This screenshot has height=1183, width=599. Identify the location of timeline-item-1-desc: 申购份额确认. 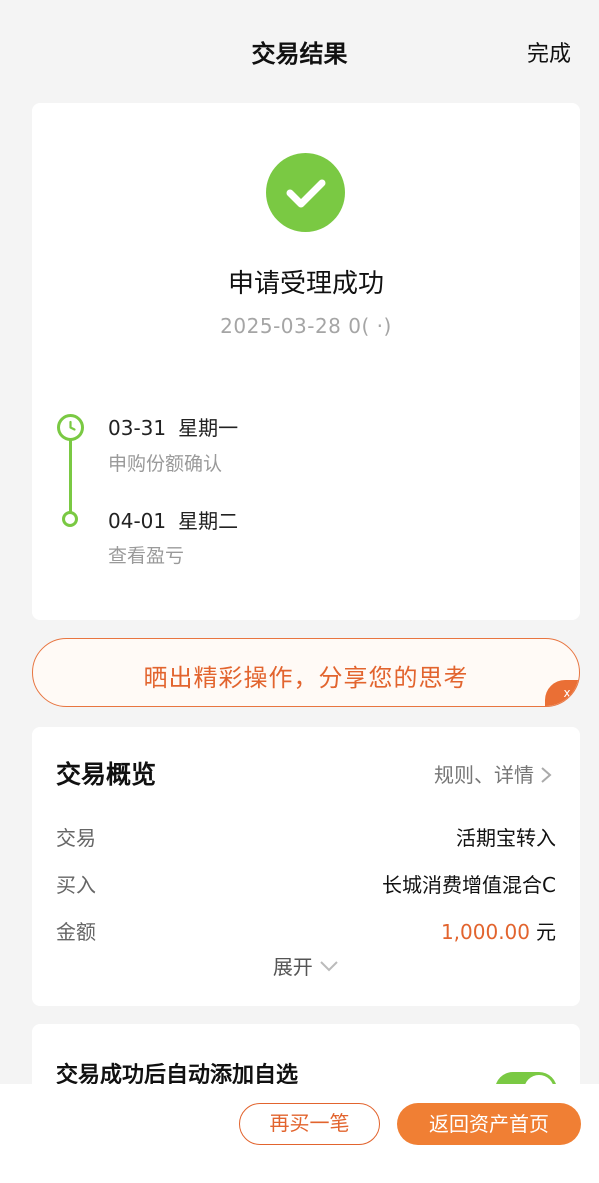
(165, 464).